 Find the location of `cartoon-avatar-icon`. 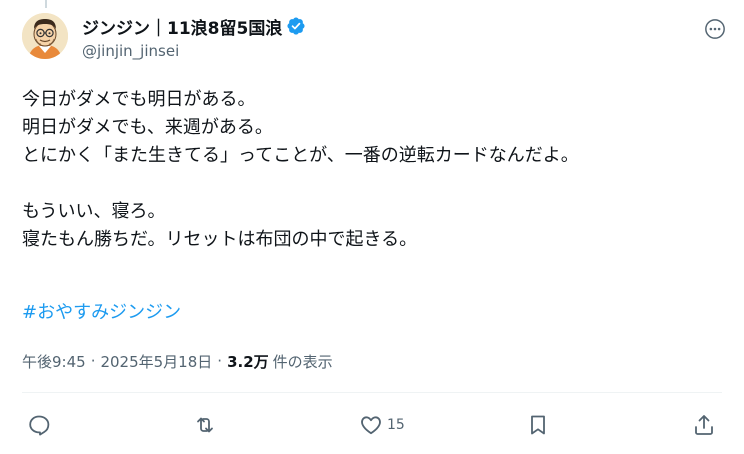

cartoon-avatar-icon is located at coordinates (45, 36).